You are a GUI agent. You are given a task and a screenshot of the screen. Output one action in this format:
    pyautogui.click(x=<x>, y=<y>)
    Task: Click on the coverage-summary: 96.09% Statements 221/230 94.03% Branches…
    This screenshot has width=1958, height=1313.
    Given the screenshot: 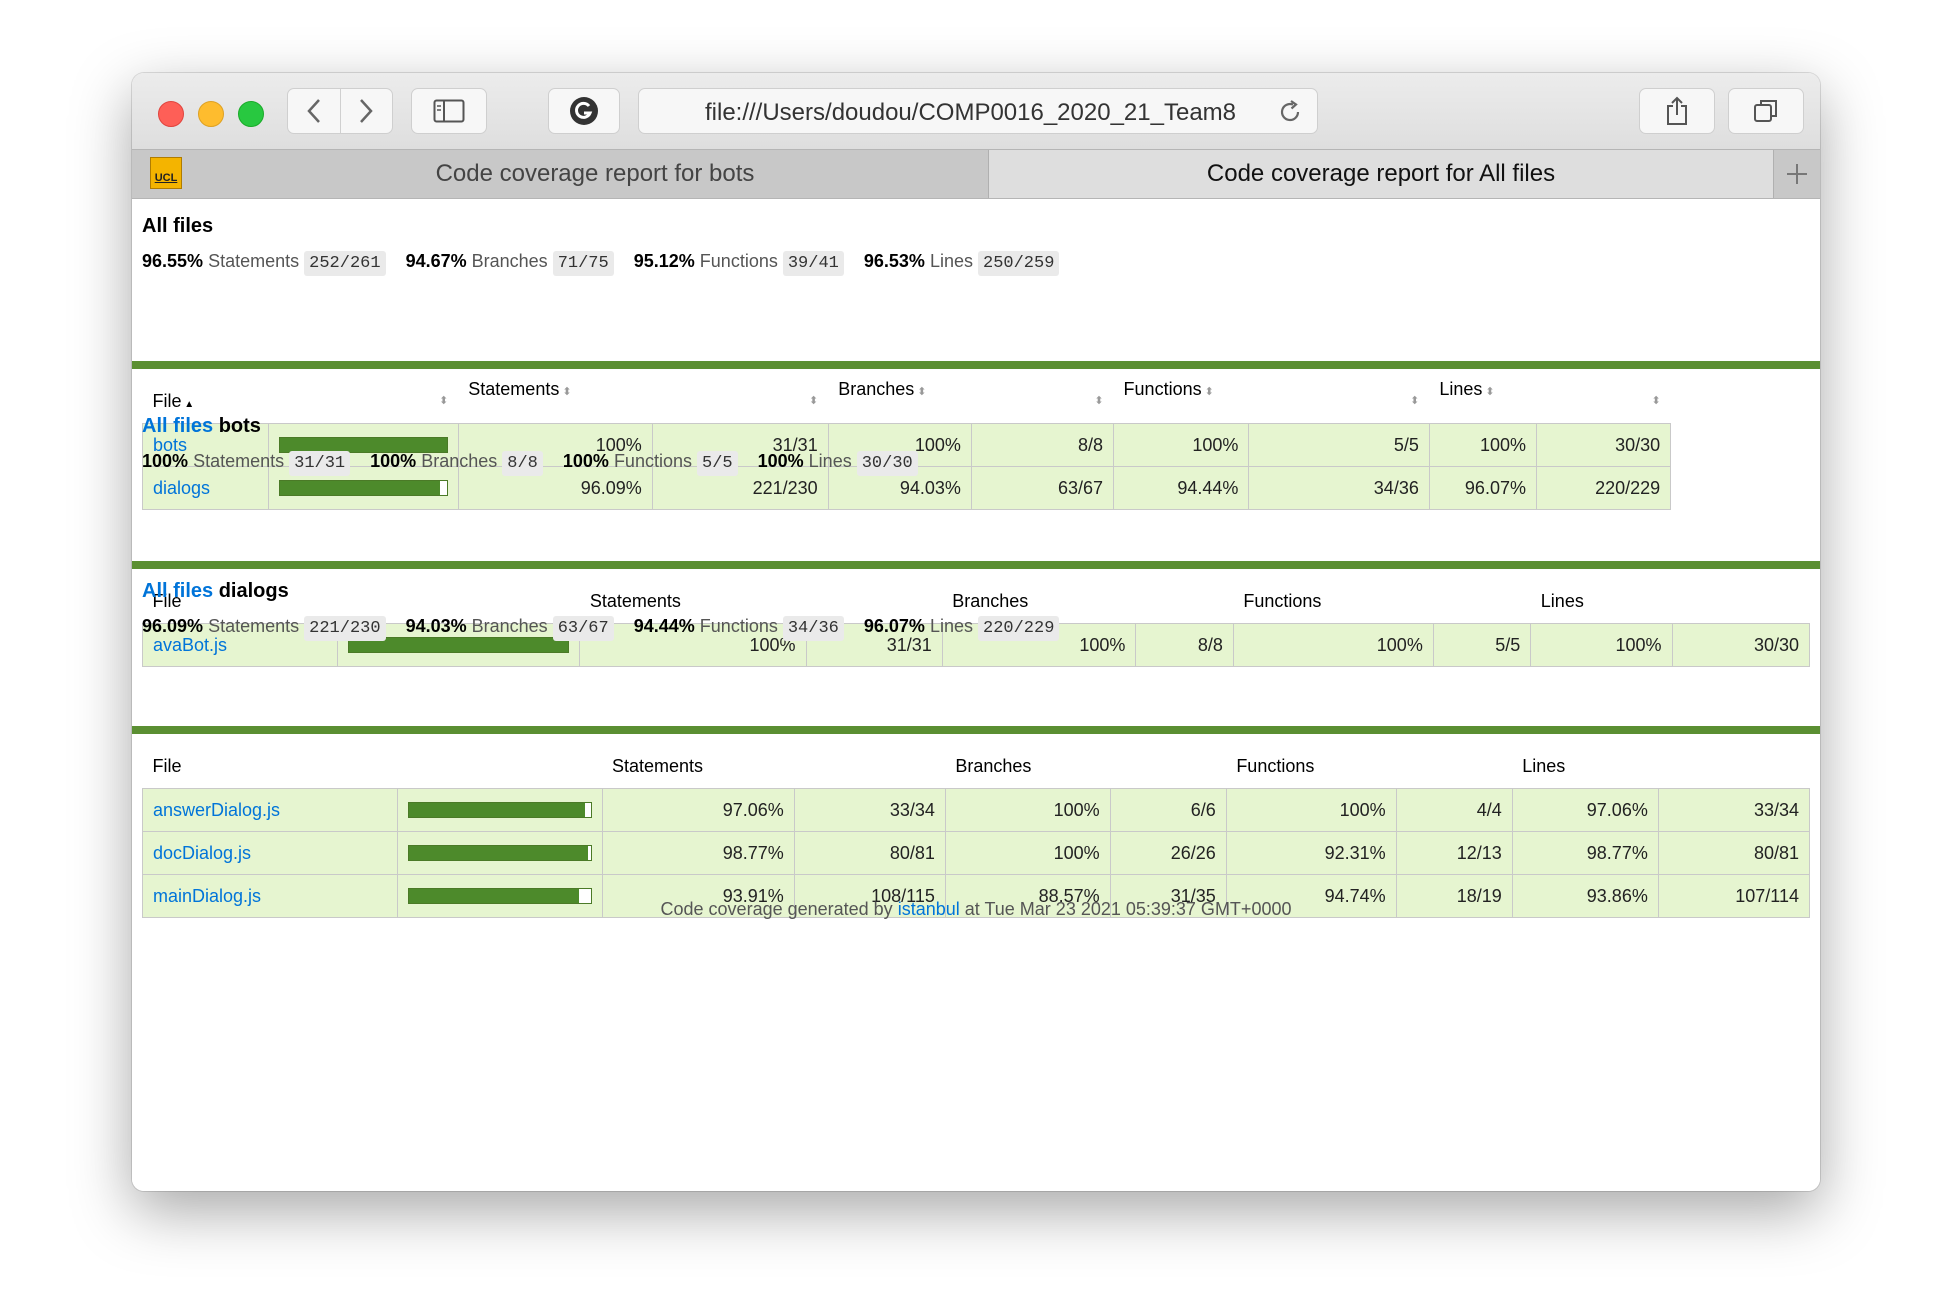 What is the action you would take?
    pyautogui.click(x=610, y=627)
    